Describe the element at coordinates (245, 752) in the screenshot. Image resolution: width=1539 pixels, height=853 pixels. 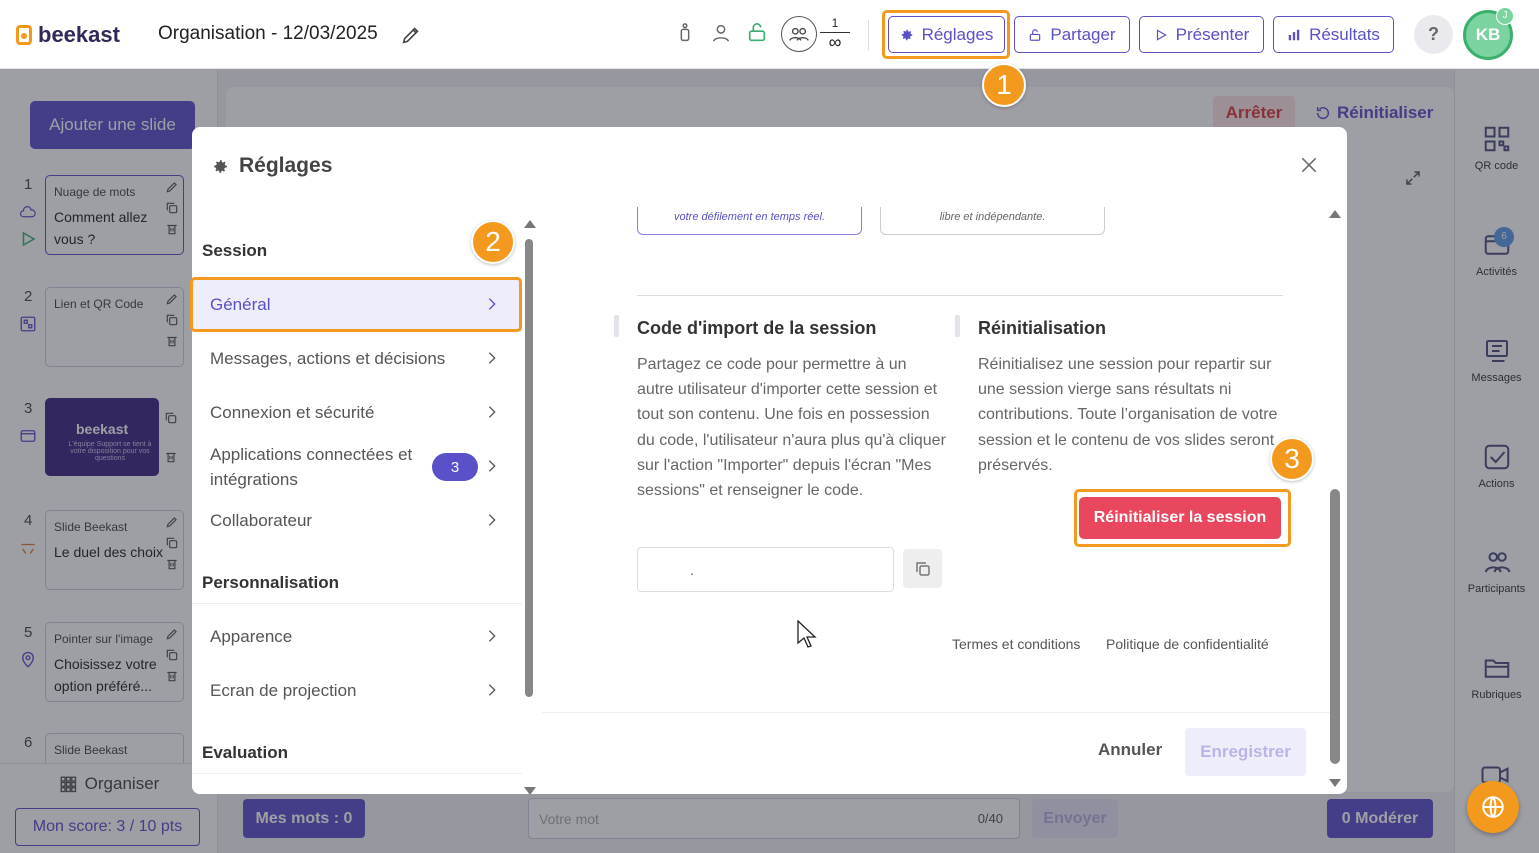
I see `nav-section-evaluation: Evaluation` at that location.